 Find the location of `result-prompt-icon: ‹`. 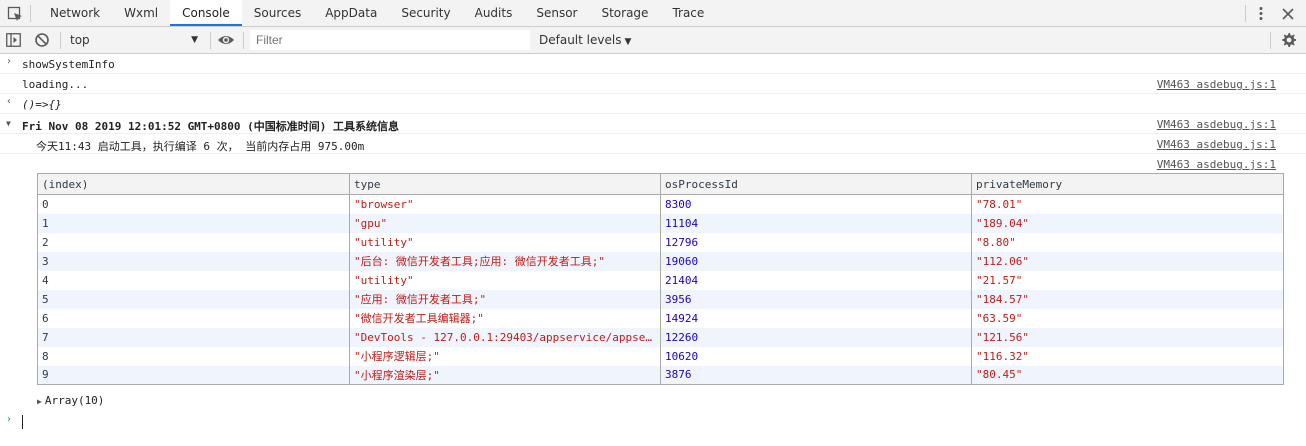

result-prompt-icon: ‹ is located at coordinates (9, 101).